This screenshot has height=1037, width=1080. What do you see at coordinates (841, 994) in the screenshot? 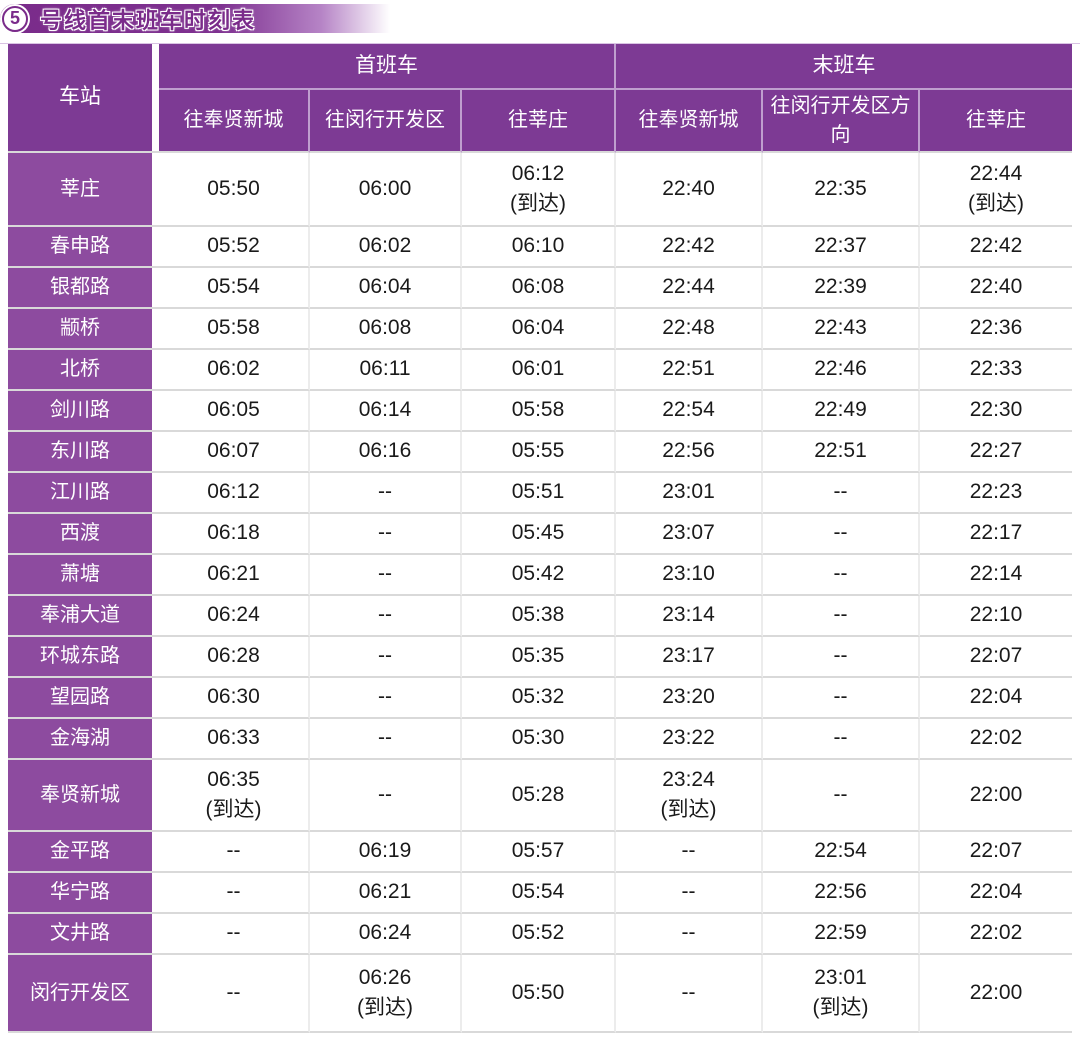
I see `time-cell: 23:01 (到达)` at bounding box center [841, 994].